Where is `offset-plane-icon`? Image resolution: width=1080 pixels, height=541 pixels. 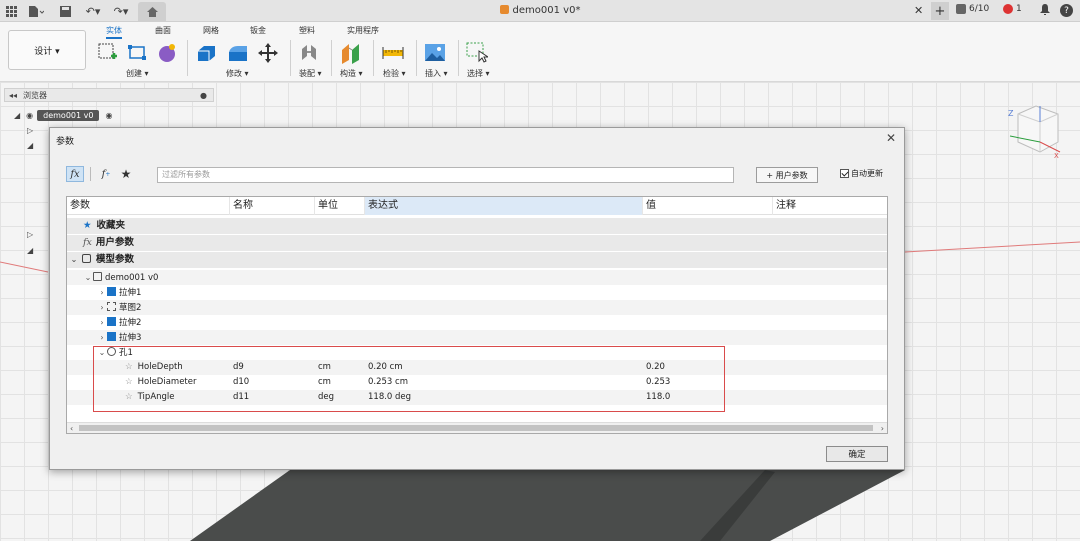 offset-plane-icon is located at coordinates (351, 53).